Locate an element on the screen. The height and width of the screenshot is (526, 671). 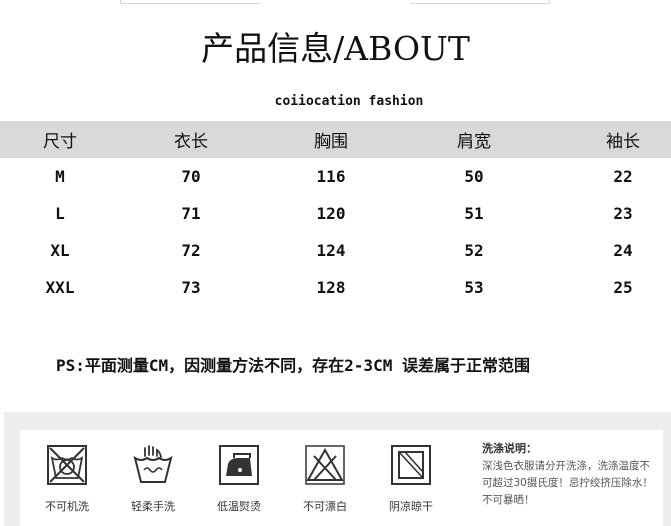
table-row: XL 72 124 52 24 is located at coordinates (335, 250).